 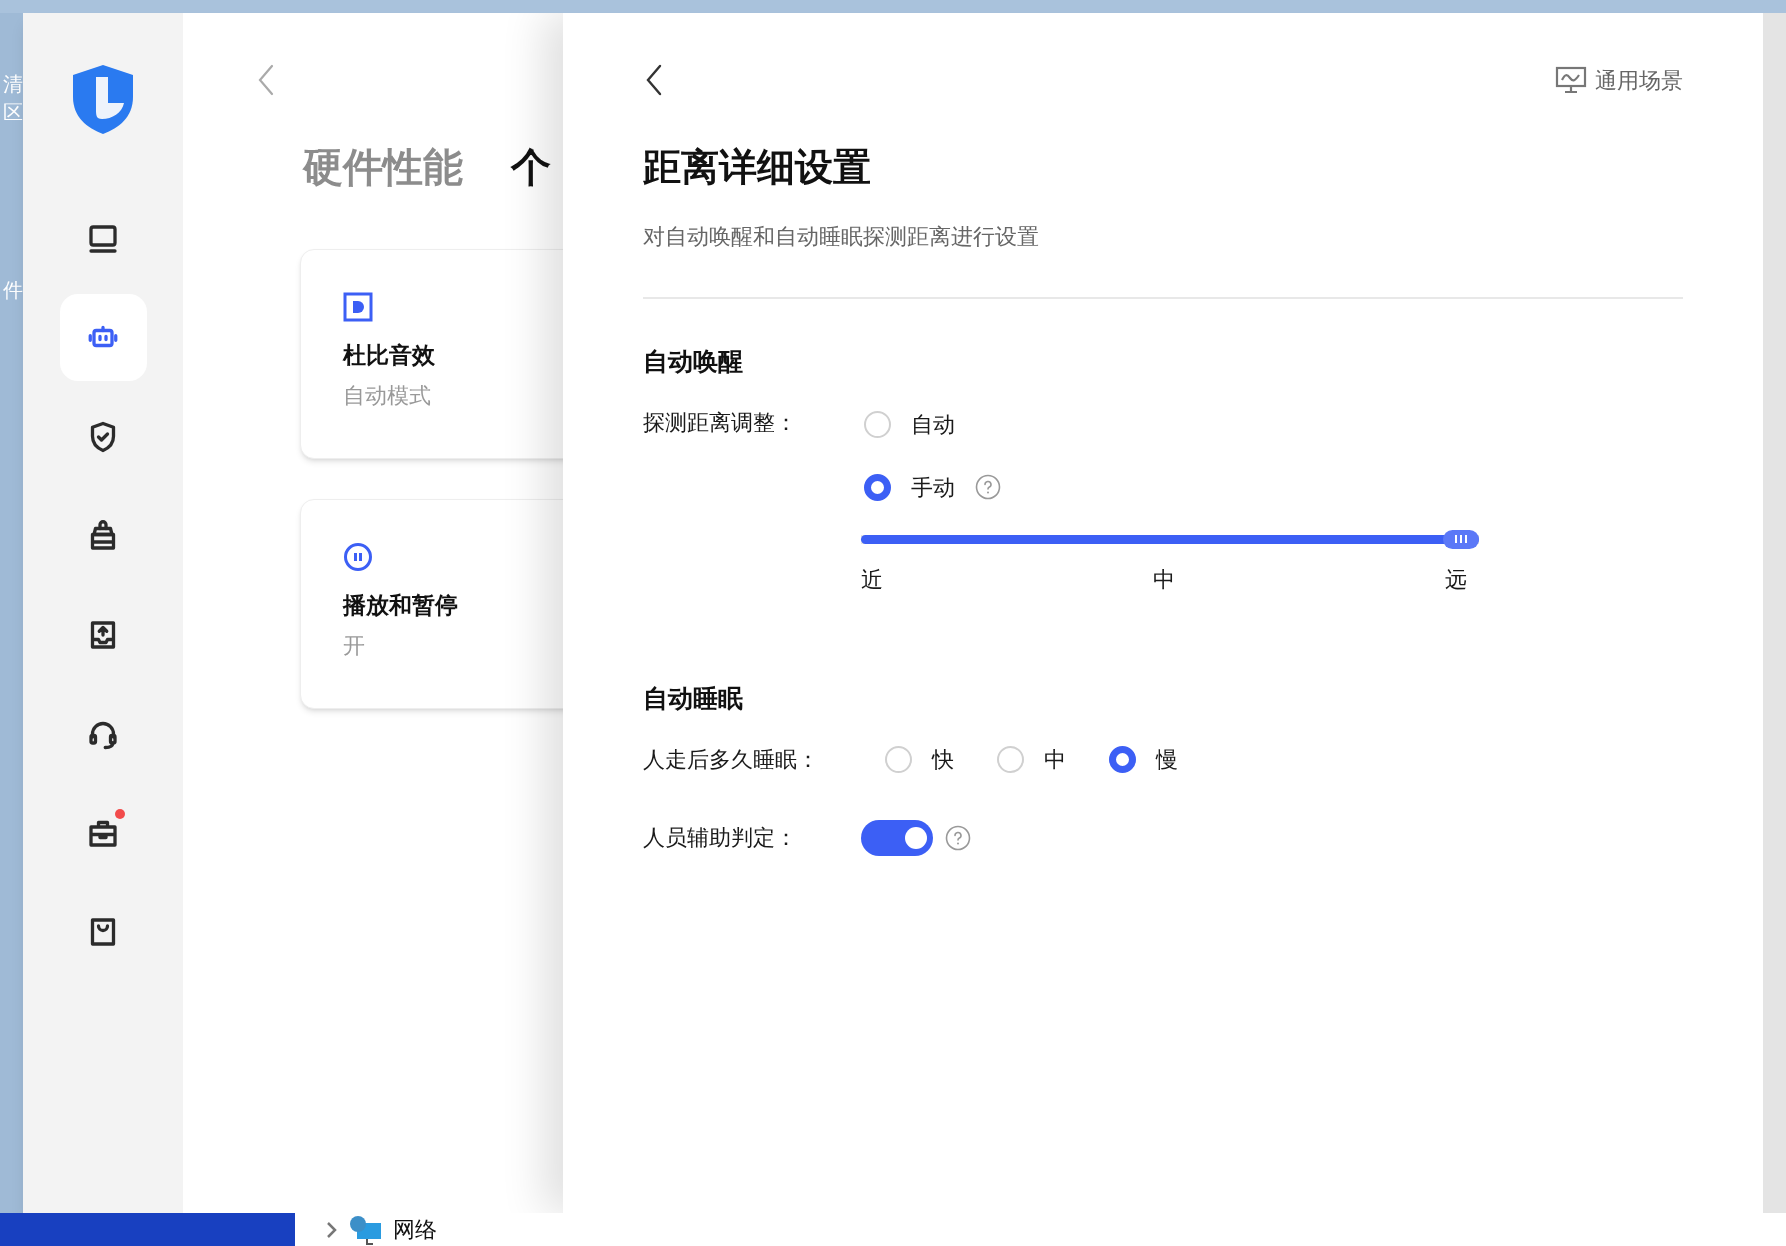 What do you see at coordinates (13, 290) in the screenshot?
I see `desktop-icon-label: 件` at bounding box center [13, 290].